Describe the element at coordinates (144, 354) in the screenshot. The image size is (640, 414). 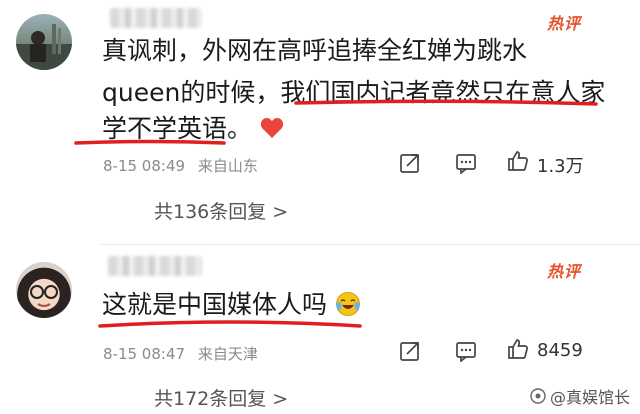
I see `comment-date: 8-15 08:47` at that location.